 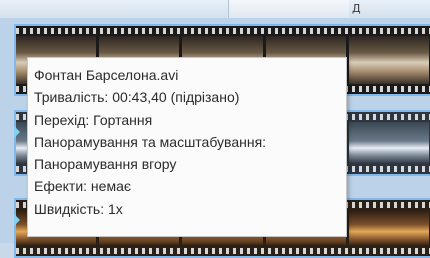 I want to click on tooltip-duration: Тривалість: 00:43,40 (підрізано), so click(x=137, y=97).